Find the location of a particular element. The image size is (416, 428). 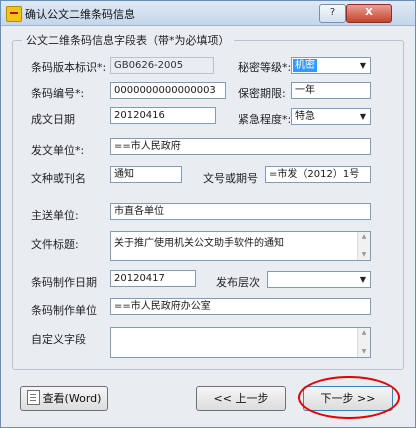

annotation-circle is located at coordinates (349, 397).